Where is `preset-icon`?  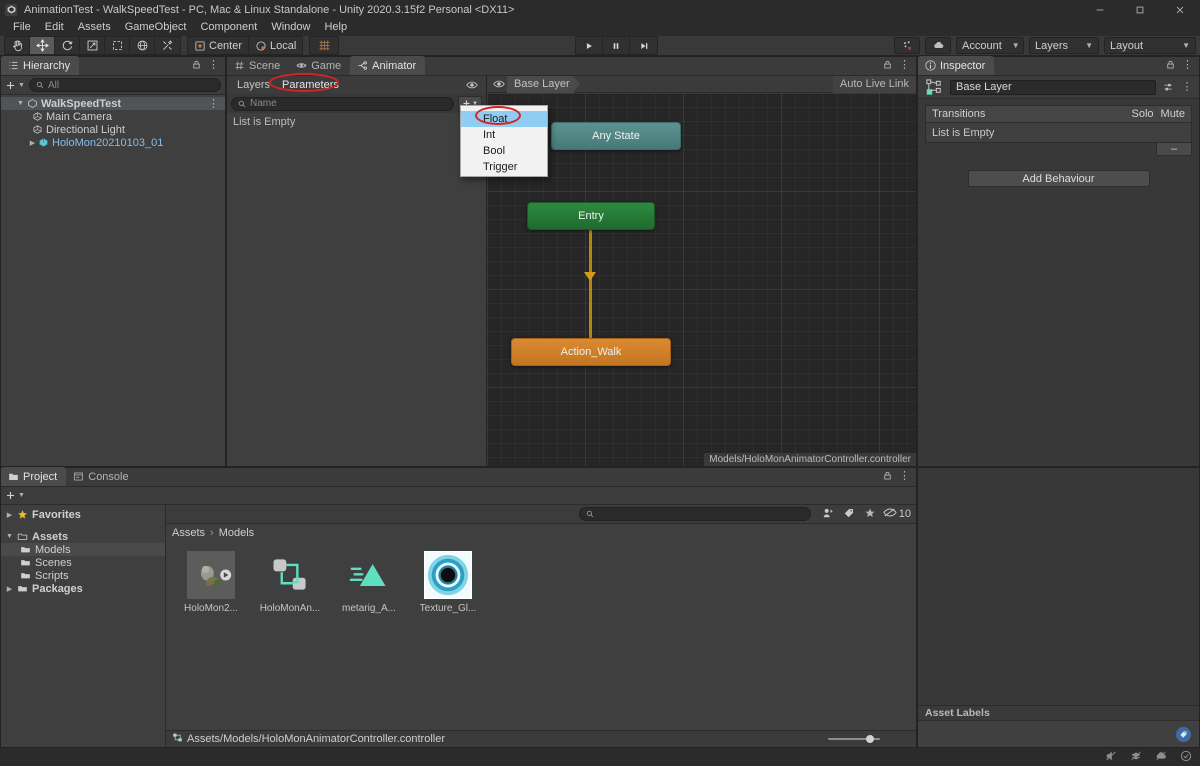 preset-icon is located at coordinates (1168, 87).